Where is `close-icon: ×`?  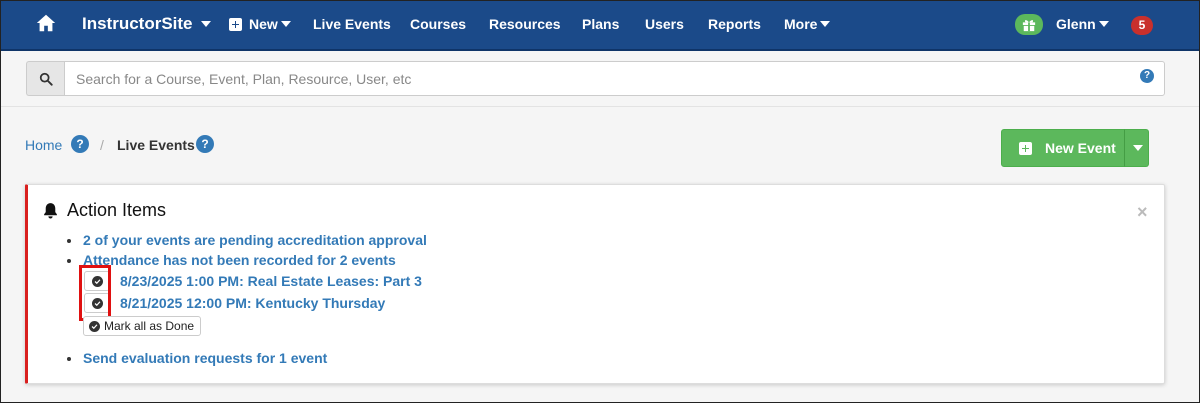 close-icon: × is located at coordinates (1142, 212).